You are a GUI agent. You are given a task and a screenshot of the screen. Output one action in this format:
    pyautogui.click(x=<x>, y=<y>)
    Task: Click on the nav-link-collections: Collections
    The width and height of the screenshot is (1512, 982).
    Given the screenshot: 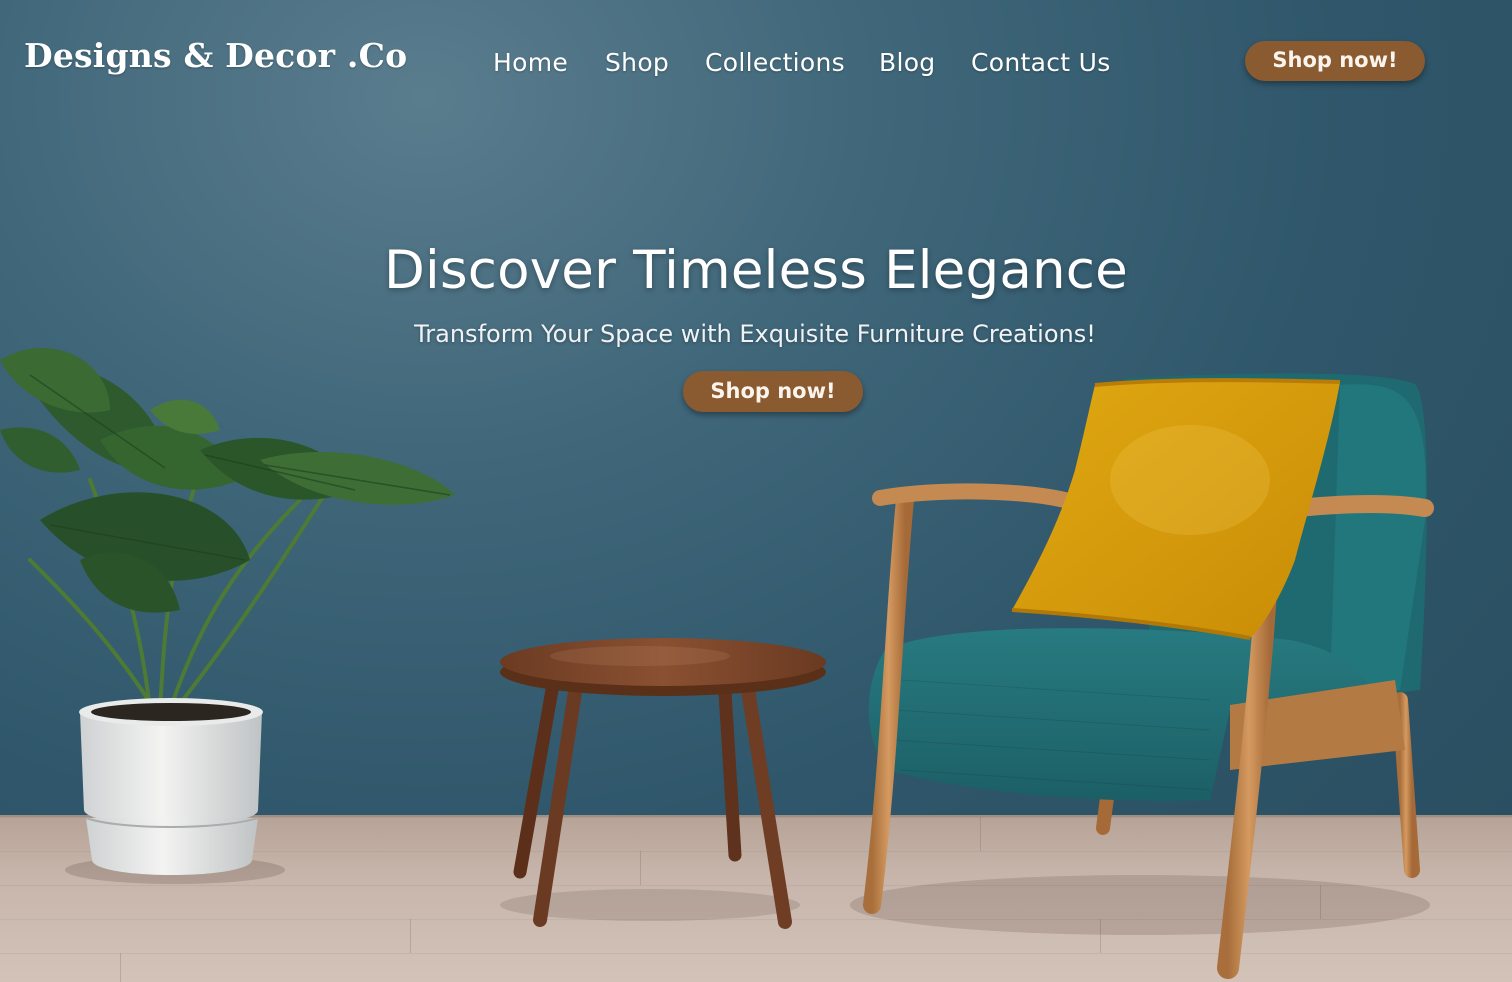 What is the action you would take?
    pyautogui.click(x=775, y=65)
    